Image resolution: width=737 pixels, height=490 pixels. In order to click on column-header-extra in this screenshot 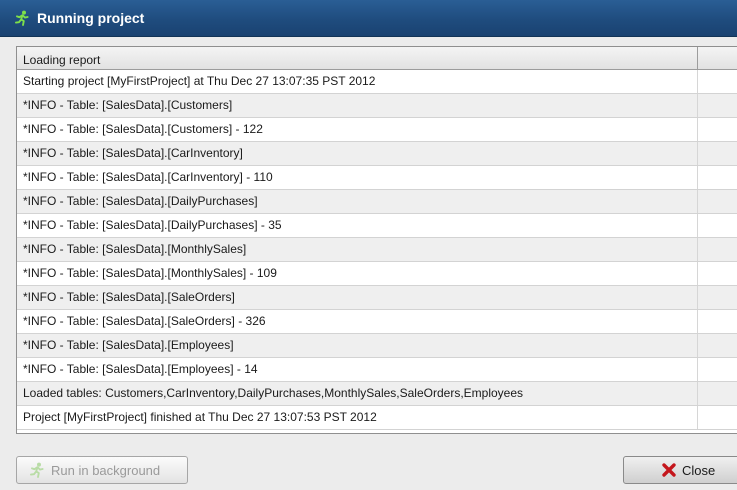, I will do `click(717, 58)`.